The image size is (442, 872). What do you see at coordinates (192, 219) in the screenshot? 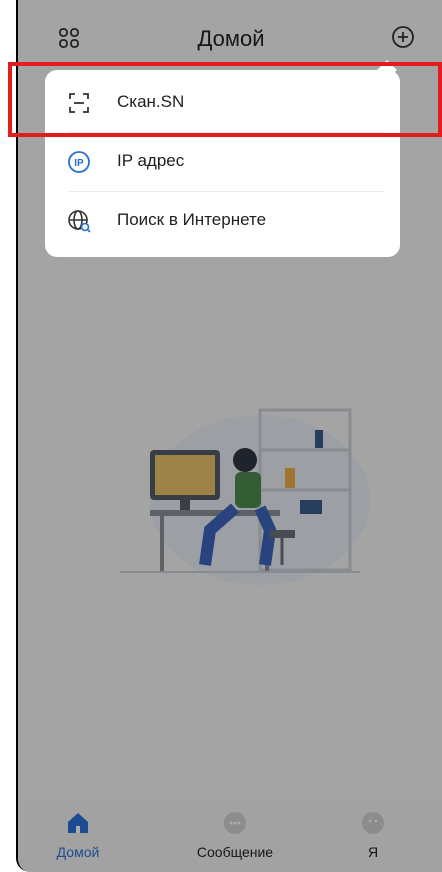
I see `menu-item-label: Поиск в Интернете` at bounding box center [192, 219].